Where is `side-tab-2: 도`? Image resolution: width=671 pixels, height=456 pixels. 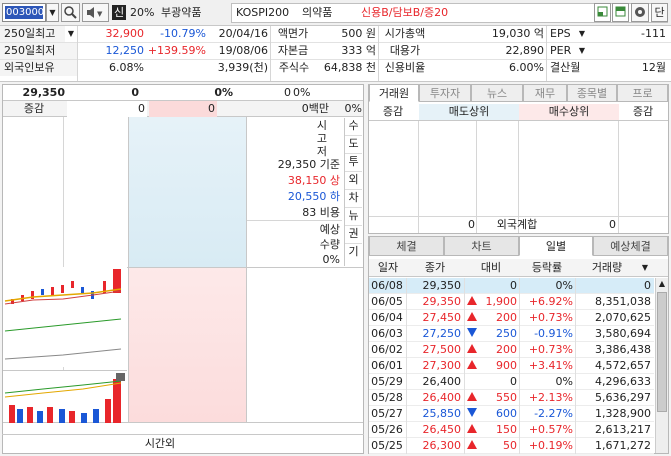 side-tab-2: 도 is located at coordinates (353, 145).